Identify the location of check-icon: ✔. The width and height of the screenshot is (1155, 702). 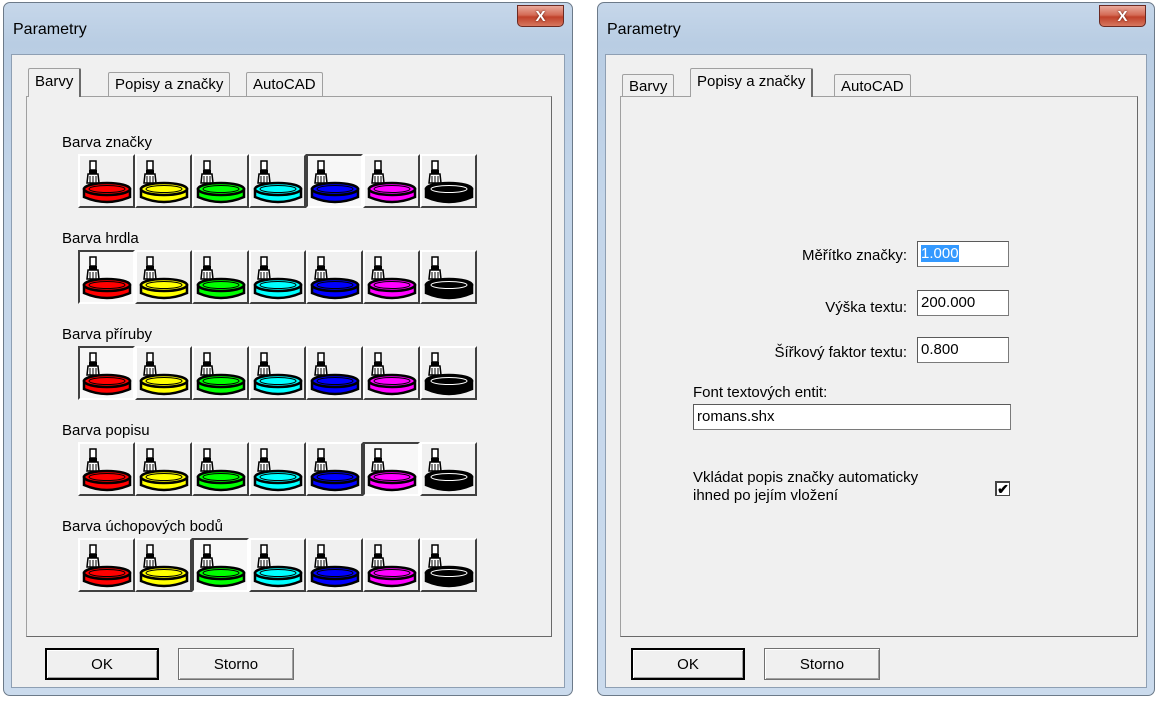
(1003, 489).